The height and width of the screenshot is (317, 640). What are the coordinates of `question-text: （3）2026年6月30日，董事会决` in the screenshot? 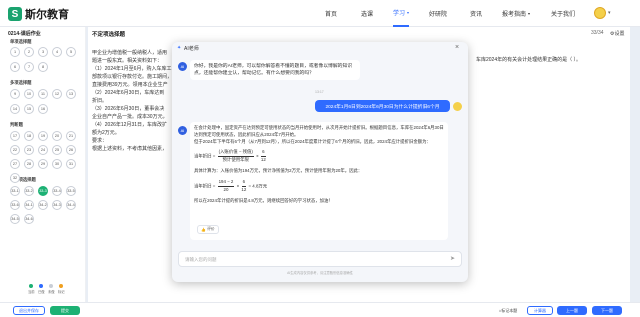 It's located at (128, 109).